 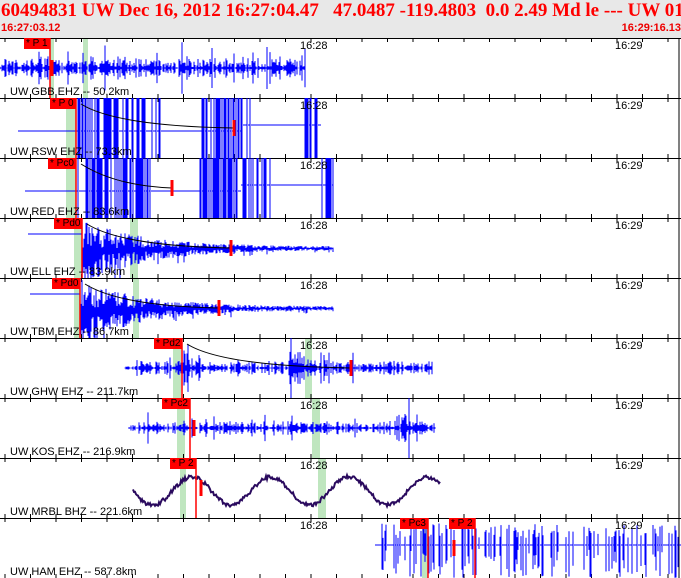 I want to click on channel-label: UW TBM EHZ -- 86.7km, so click(x=69, y=332).